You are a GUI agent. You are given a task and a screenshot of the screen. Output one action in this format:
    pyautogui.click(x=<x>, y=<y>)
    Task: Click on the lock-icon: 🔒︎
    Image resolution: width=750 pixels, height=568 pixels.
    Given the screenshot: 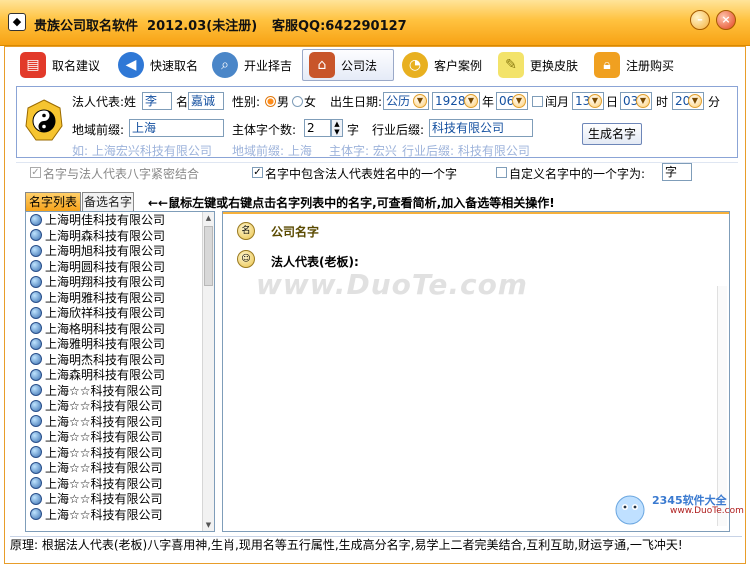 What is the action you would take?
    pyautogui.click(x=607, y=65)
    